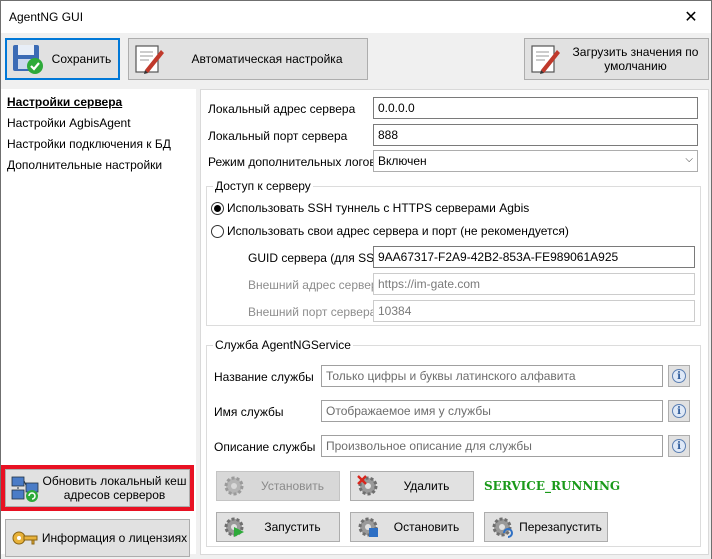 The image size is (712, 559). I want to click on radio-checked-icon, so click(217, 208).